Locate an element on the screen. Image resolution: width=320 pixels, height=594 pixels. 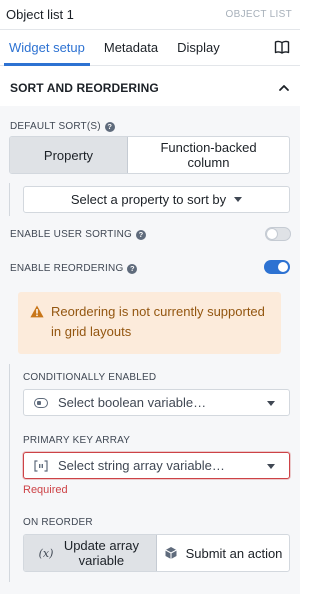
config-tabs: Widget setup Metadata Display is located at coordinates (150, 48).